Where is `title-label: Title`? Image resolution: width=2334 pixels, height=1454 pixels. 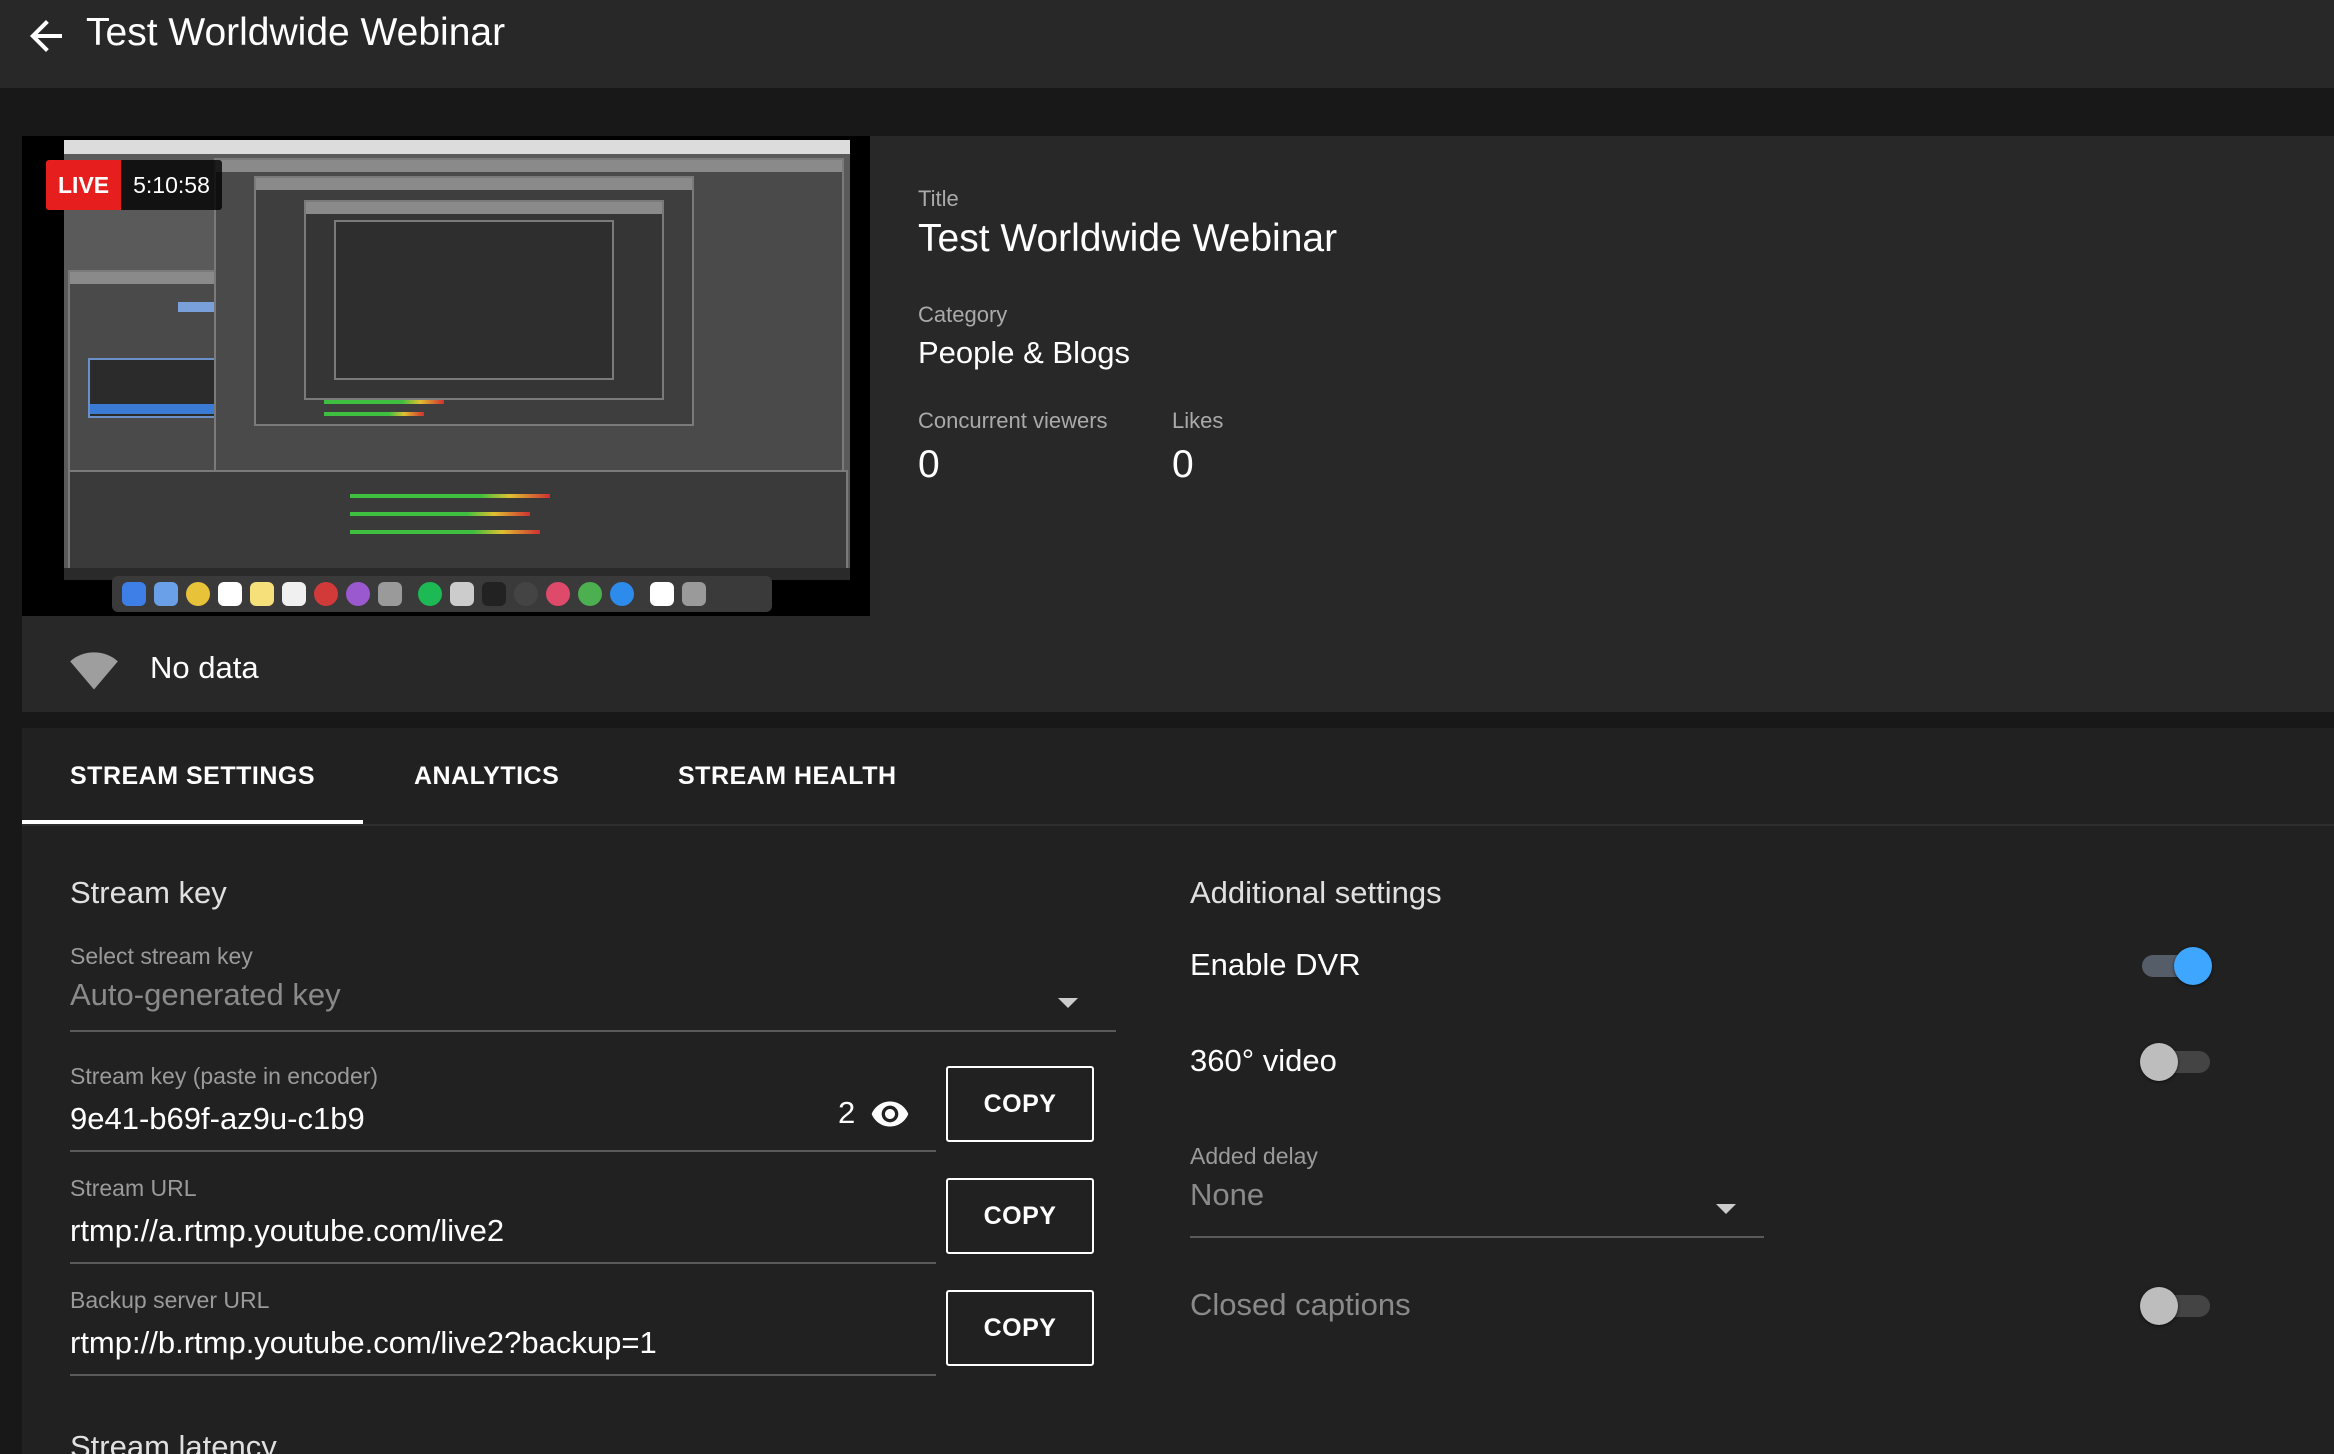 title-label: Title is located at coordinates (938, 198).